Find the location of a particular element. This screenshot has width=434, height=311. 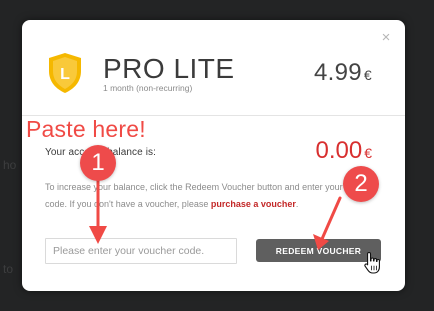

product-price: 4.99 € is located at coordinates (343, 74).